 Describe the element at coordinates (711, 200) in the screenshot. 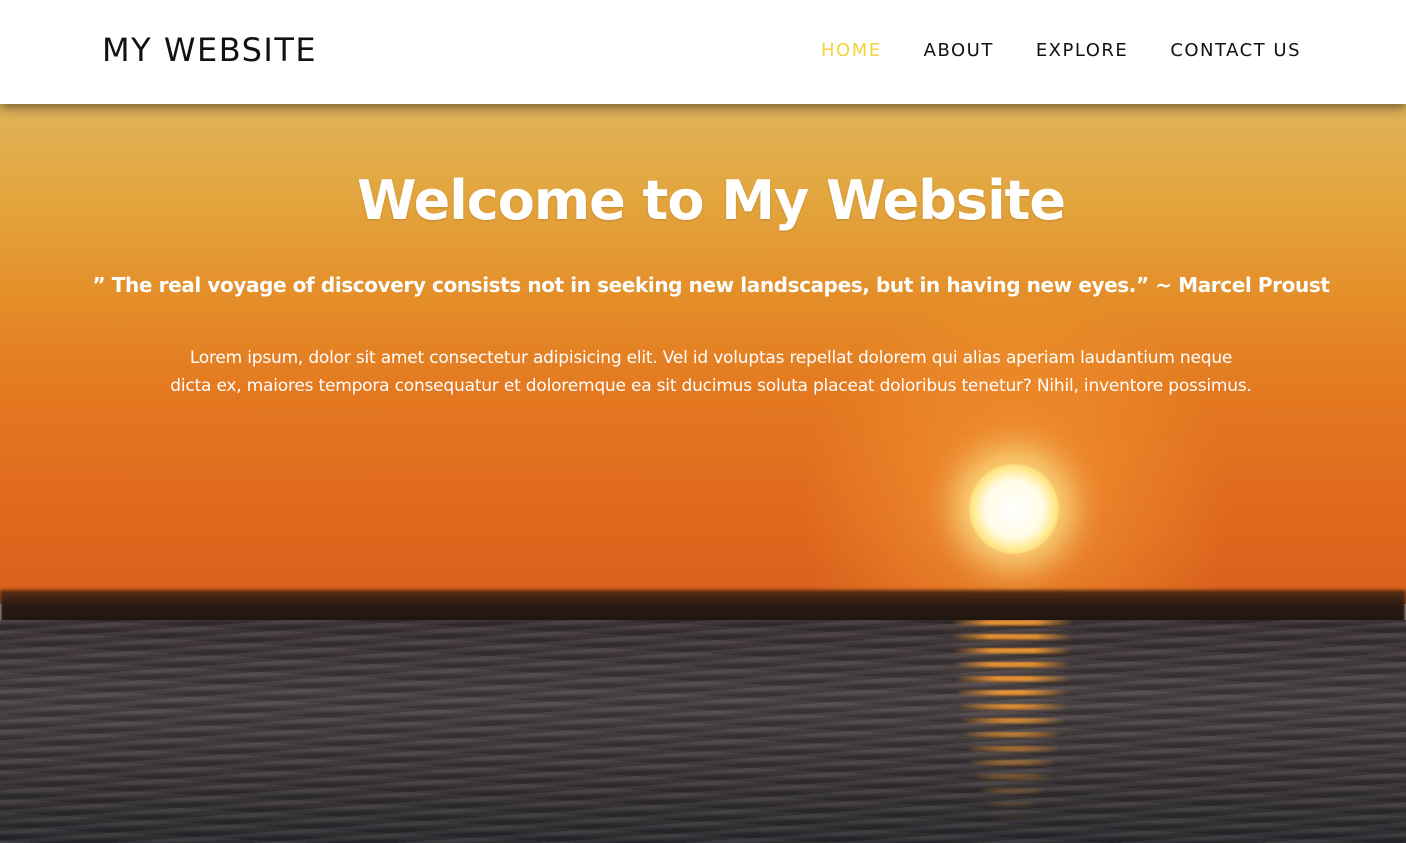

I see `hero-title: Welcome to My Website` at that location.